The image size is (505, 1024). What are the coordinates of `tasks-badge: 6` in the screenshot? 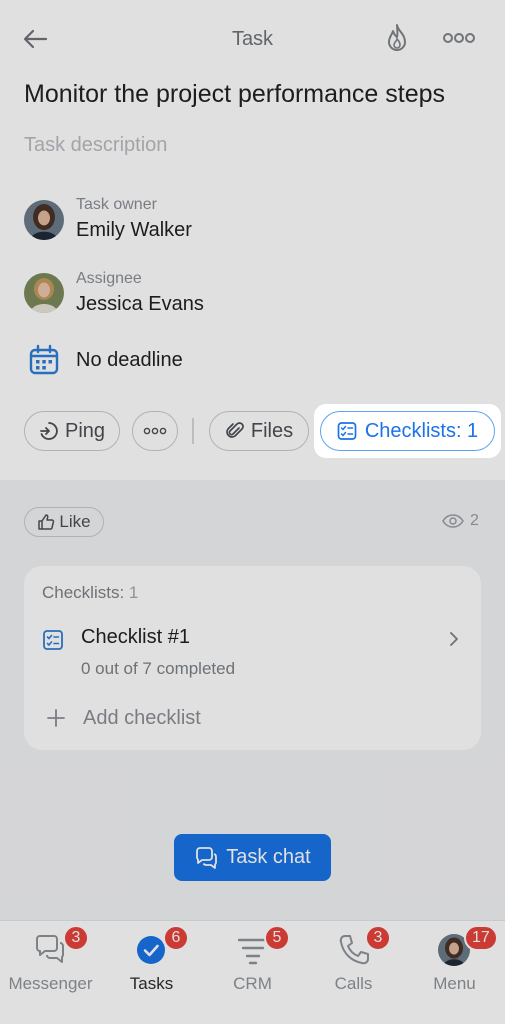 It's located at (176, 938).